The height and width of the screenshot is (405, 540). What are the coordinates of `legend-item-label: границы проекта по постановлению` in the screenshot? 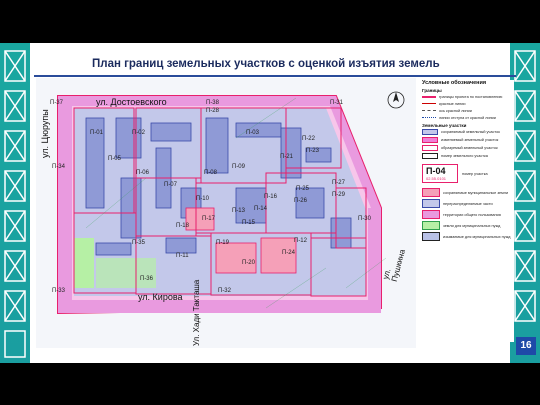 It's located at (471, 96).